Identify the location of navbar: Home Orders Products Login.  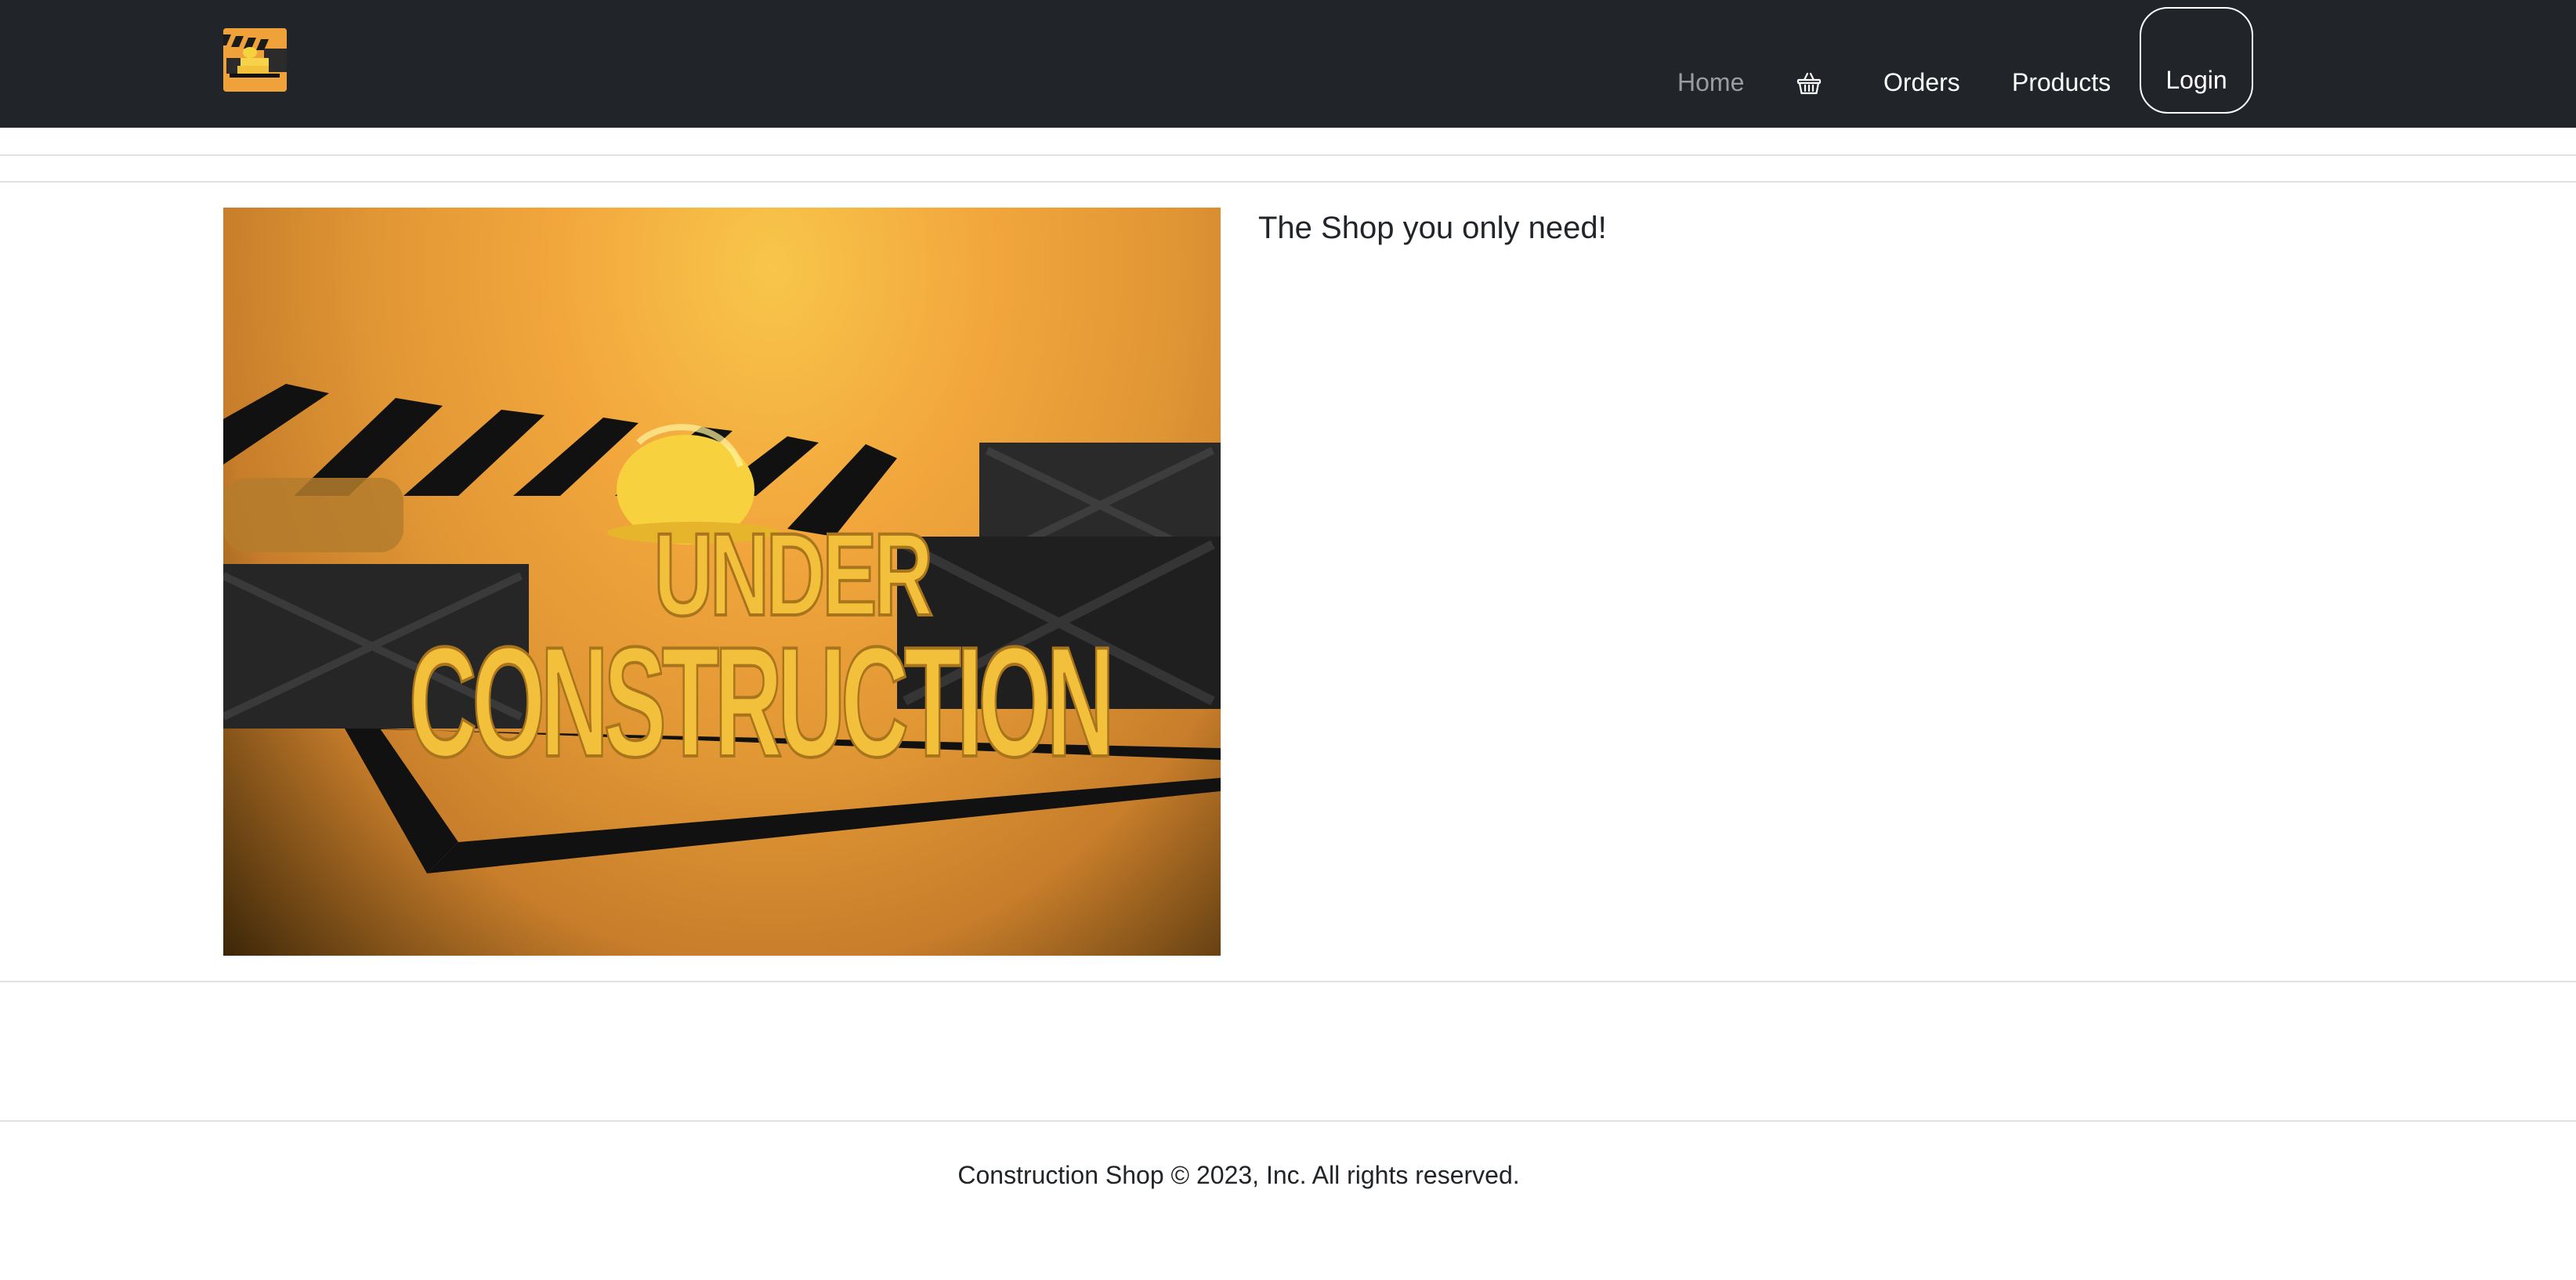
(1288, 64).